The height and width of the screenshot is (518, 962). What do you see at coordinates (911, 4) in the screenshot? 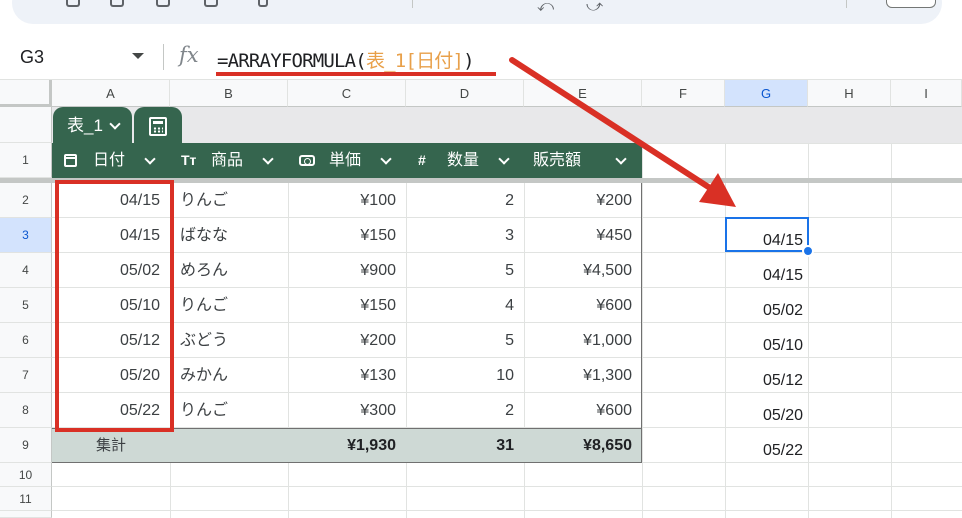
I see `toolbar-button` at bounding box center [911, 4].